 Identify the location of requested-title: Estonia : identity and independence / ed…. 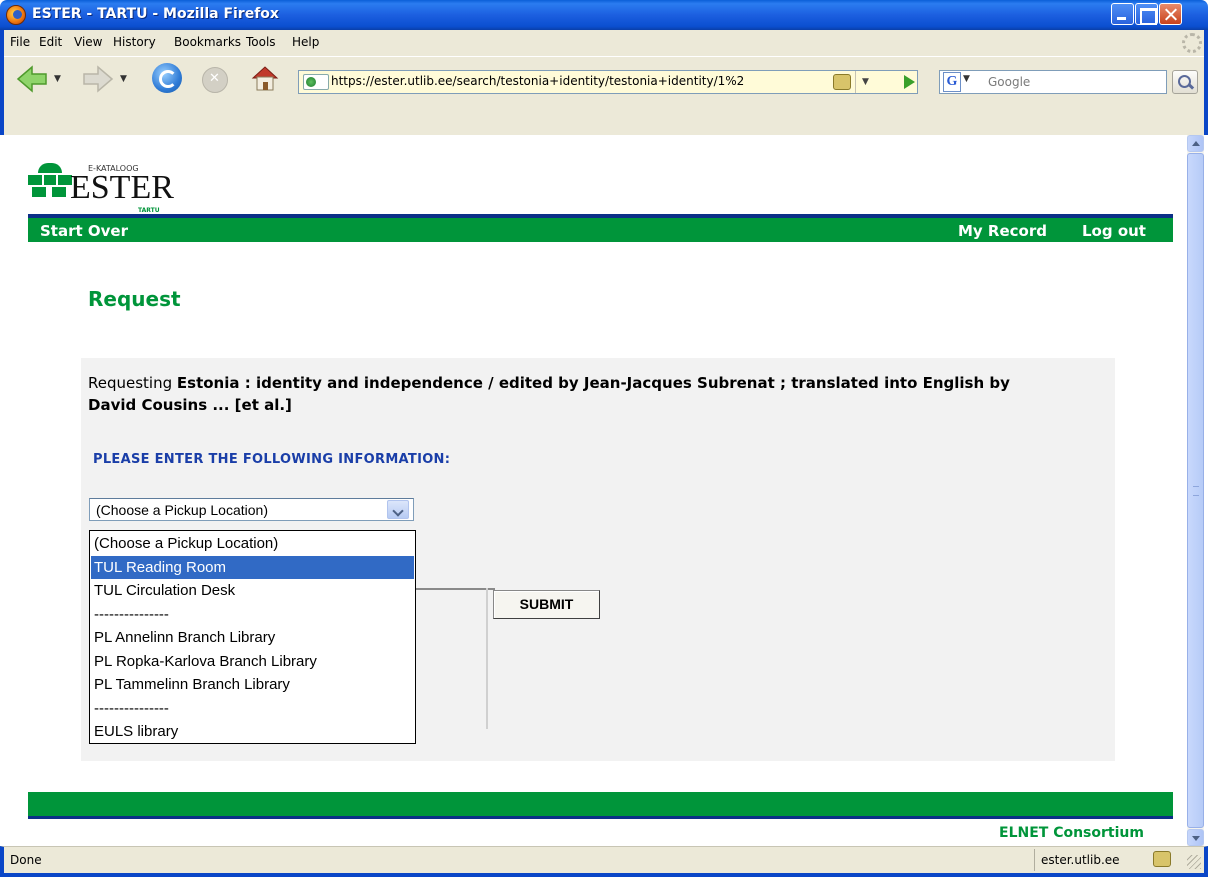
(549, 394).